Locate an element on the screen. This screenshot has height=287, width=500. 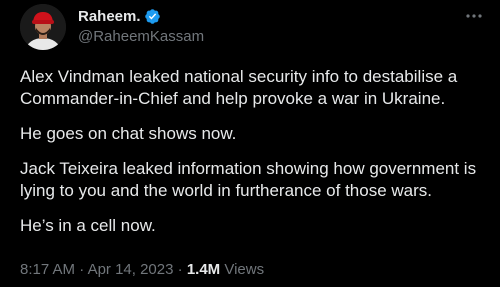
author-handle: @RaheemKassam is located at coordinates (141, 36).